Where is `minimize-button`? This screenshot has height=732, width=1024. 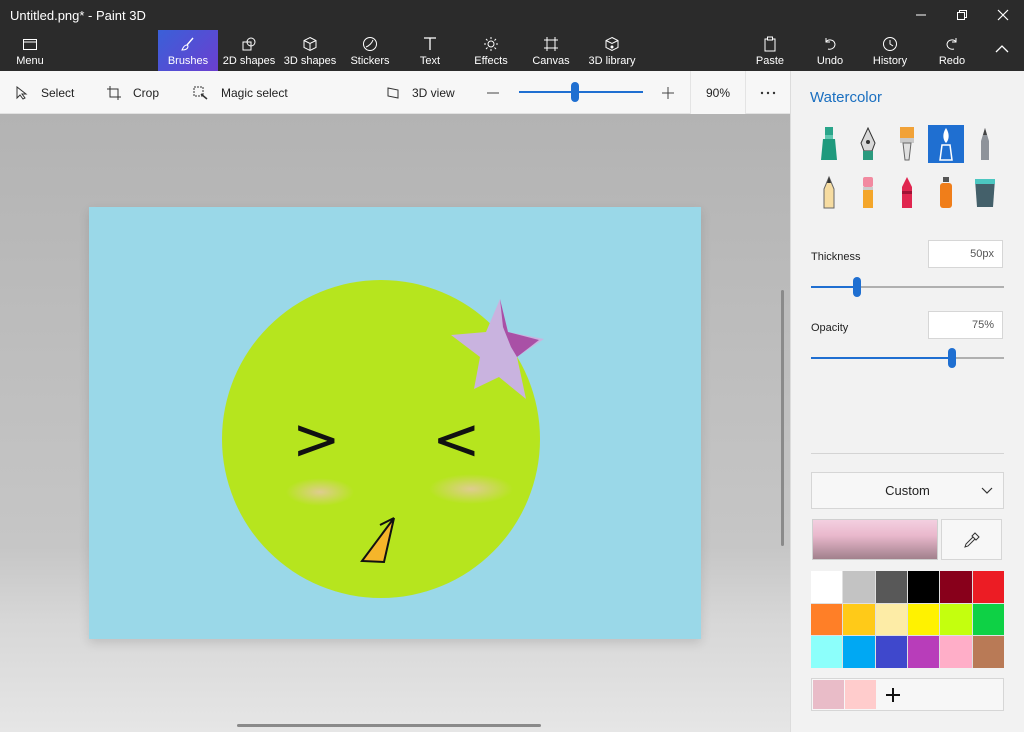
minimize-button is located at coordinates (921, 15).